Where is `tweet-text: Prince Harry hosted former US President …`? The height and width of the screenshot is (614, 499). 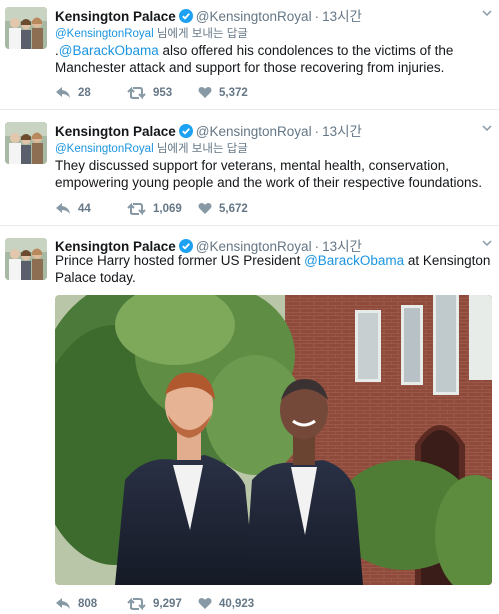
tweet-text: Prince Harry hosted former US President … is located at coordinates (275, 269).